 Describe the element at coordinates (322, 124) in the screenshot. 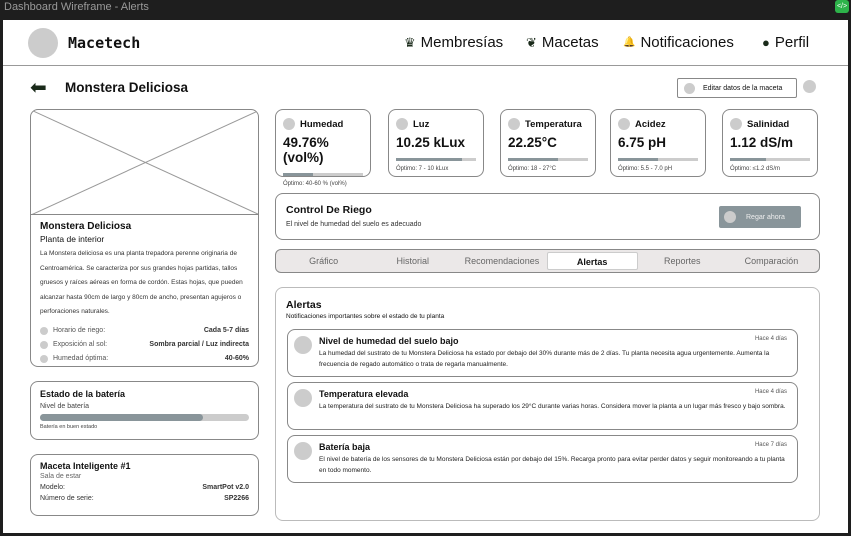

I see `metric-label: Humedad` at that location.